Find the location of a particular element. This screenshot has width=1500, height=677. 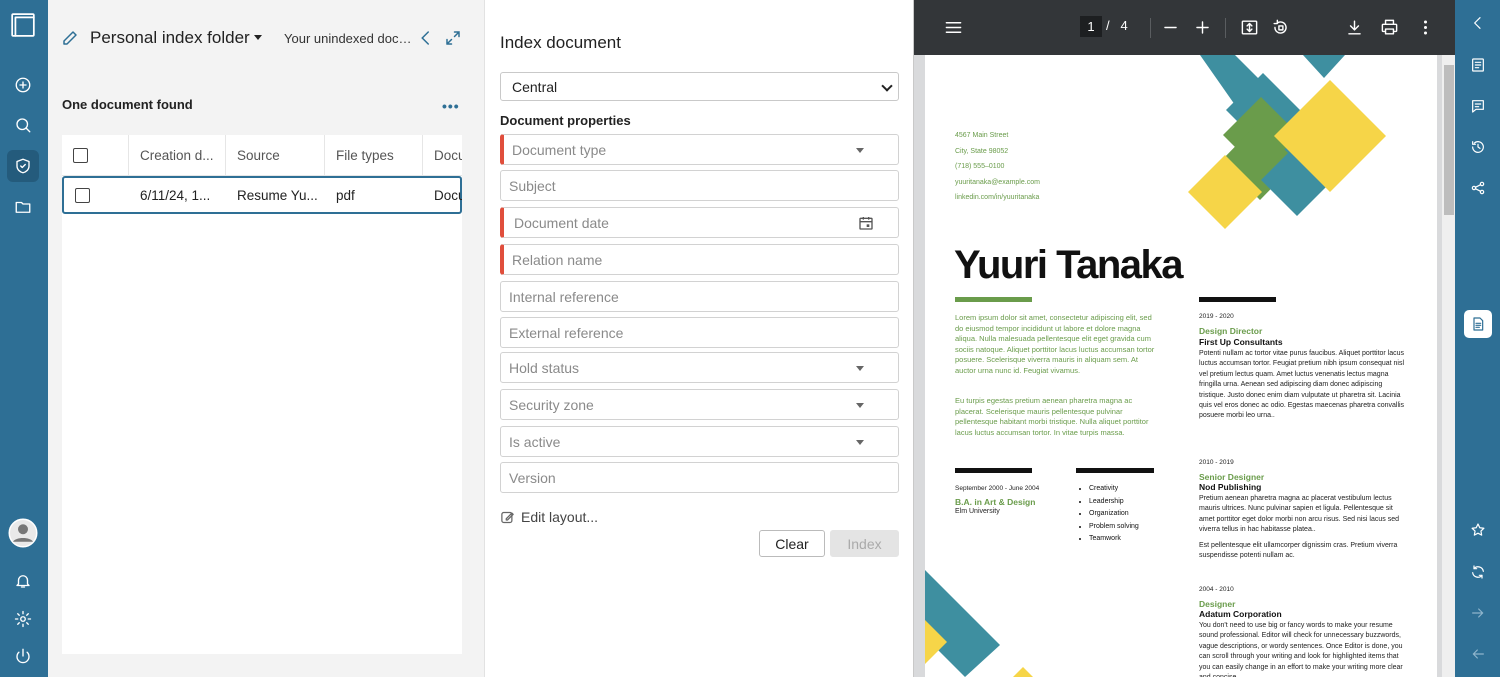

expand-icon is located at coordinates (453, 38).